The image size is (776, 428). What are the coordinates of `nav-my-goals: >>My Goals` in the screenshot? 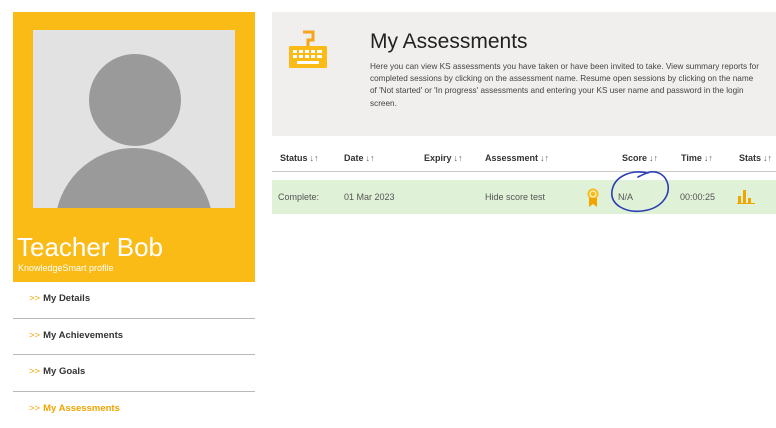 It's located at (134, 373).